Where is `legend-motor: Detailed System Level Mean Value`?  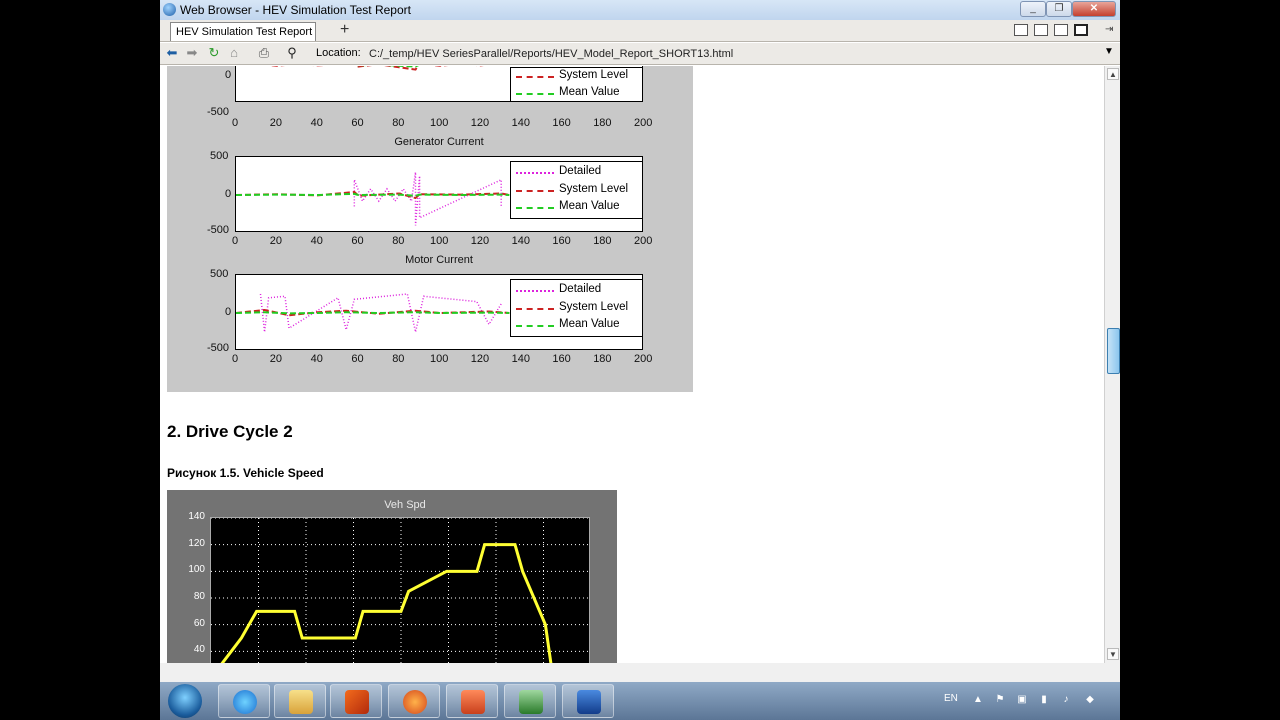 legend-motor: Detailed System Level Mean Value is located at coordinates (576, 308).